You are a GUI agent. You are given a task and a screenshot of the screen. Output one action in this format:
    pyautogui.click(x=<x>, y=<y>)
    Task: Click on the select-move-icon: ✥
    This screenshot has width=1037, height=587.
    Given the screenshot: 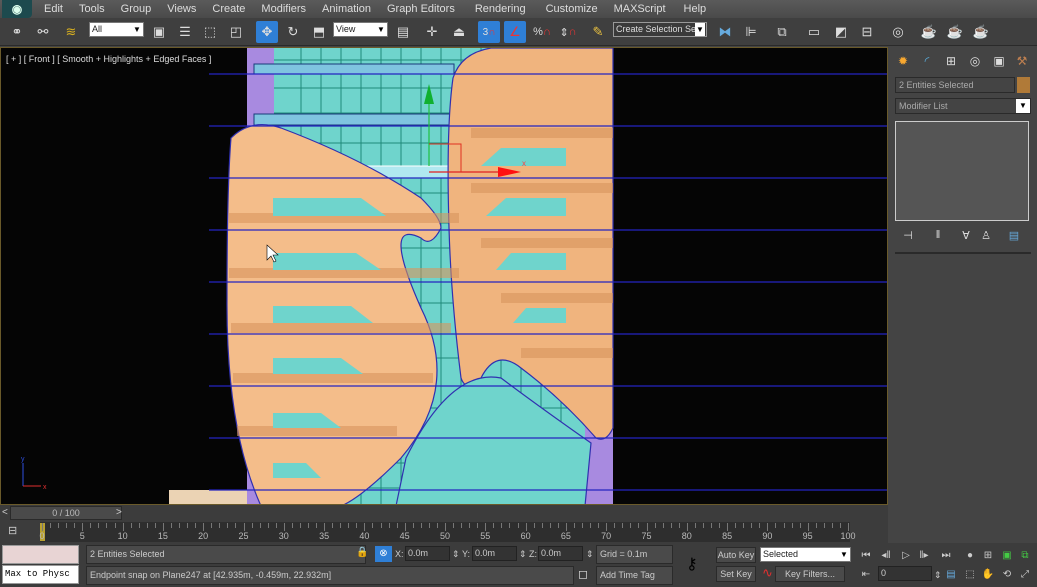 What is the action you would take?
    pyautogui.click(x=267, y=32)
    